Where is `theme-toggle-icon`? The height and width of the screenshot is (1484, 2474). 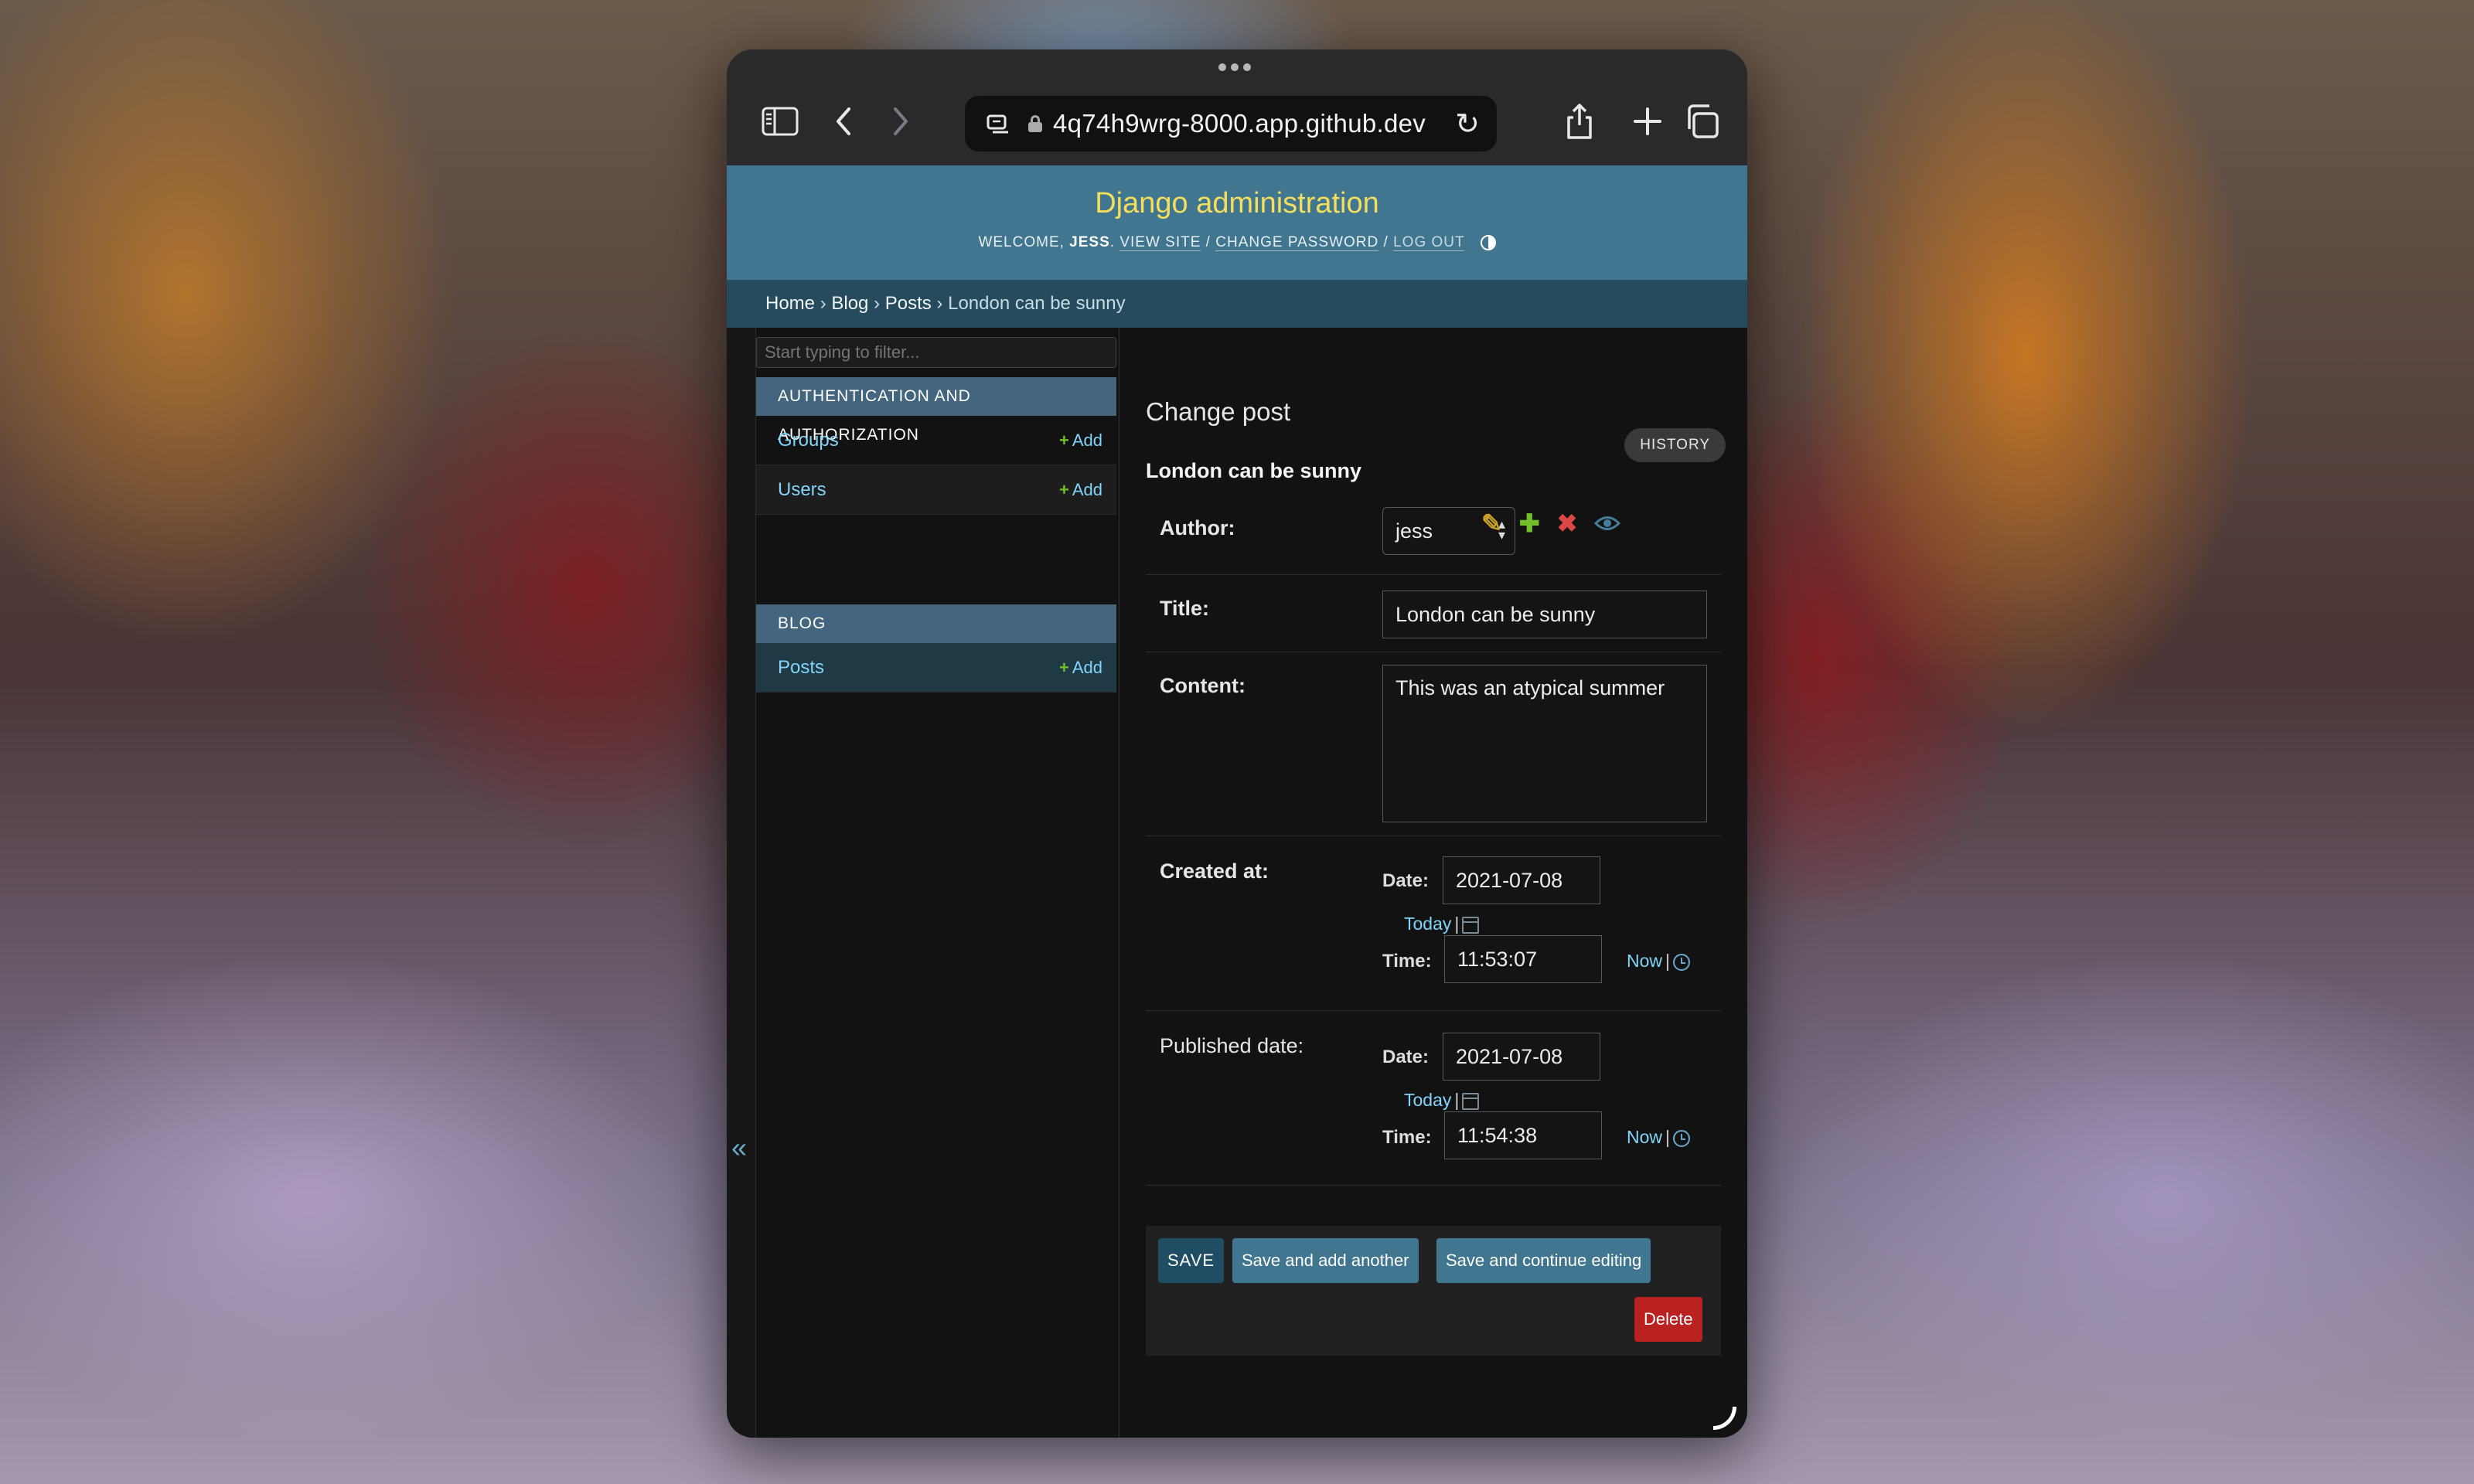 theme-toggle-icon is located at coordinates (1488, 242).